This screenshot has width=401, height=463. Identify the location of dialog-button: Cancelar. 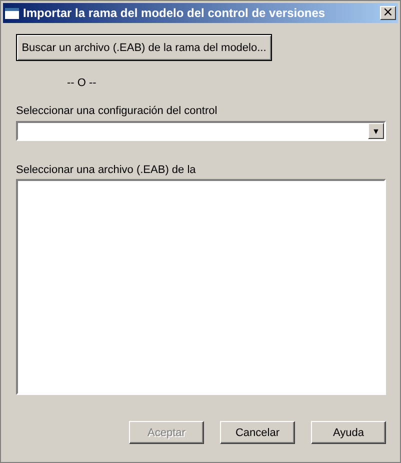
(257, 432).